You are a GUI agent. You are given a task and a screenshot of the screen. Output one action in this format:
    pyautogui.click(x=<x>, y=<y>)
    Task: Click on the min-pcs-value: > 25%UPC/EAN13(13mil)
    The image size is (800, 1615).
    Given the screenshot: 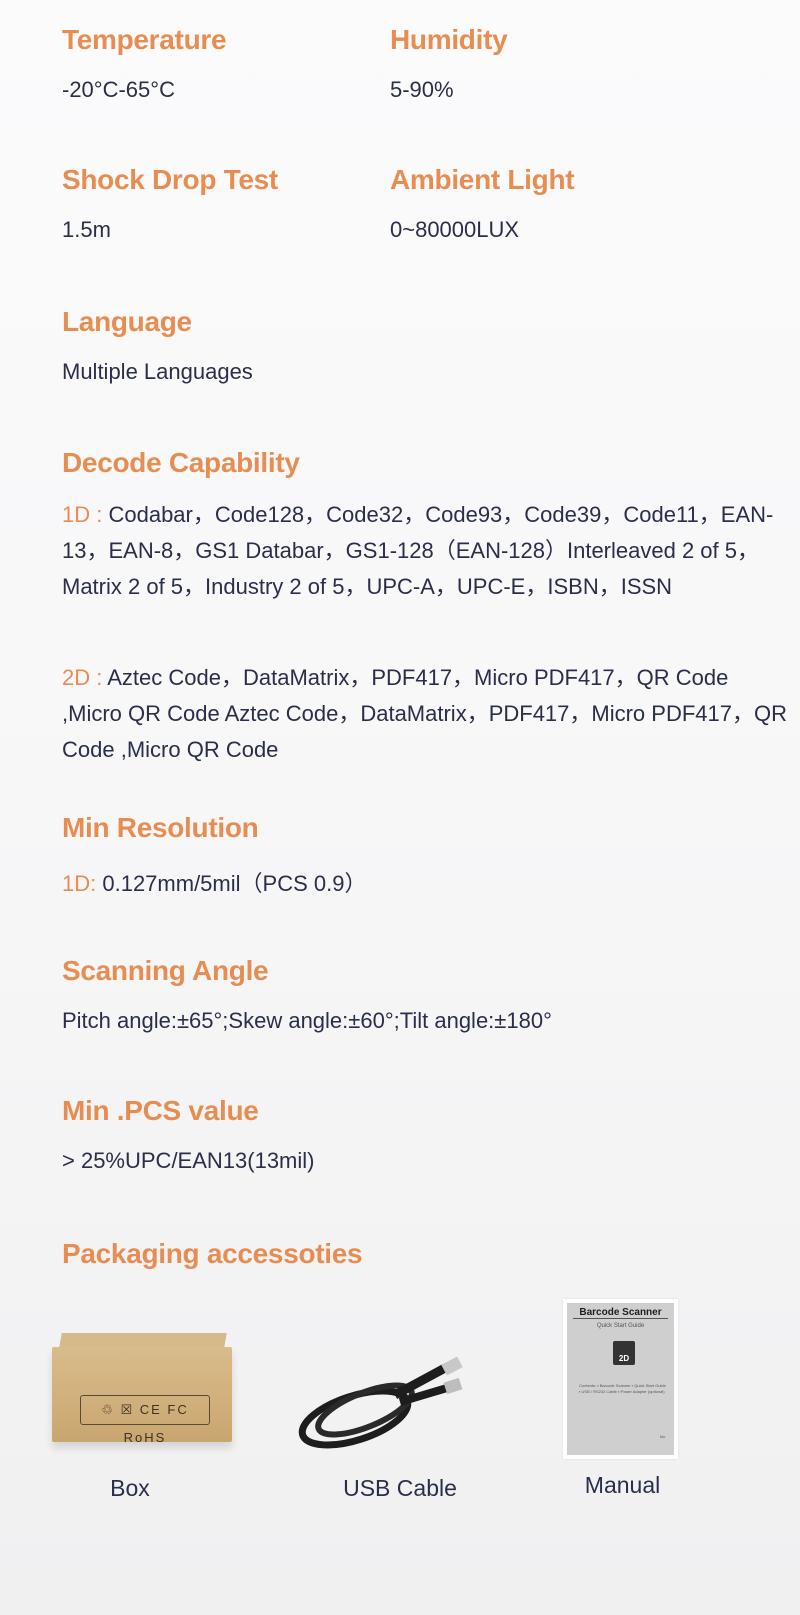 What is the action you would take?
    pyautogui.click(x=188, y=1160)
    